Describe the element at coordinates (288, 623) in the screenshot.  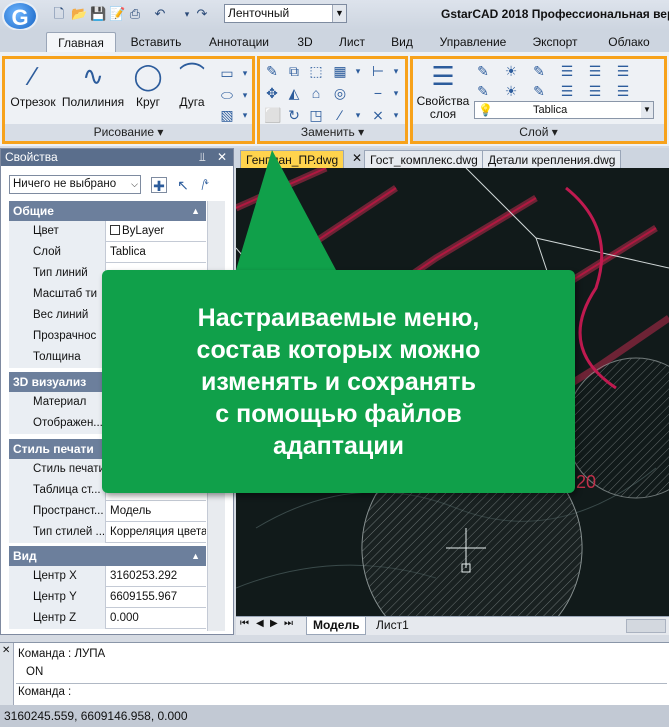
I see `last-layout-icon: ⏭` at that location.